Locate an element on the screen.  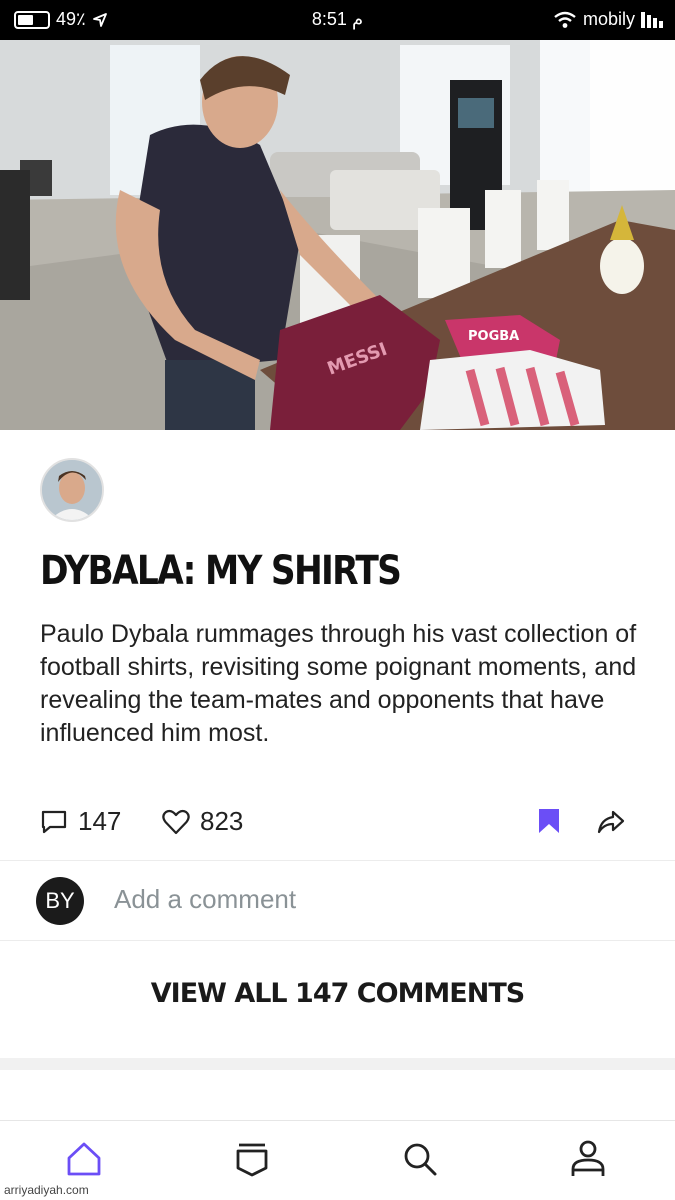
author-avatar is located at coordinates (72, 490).